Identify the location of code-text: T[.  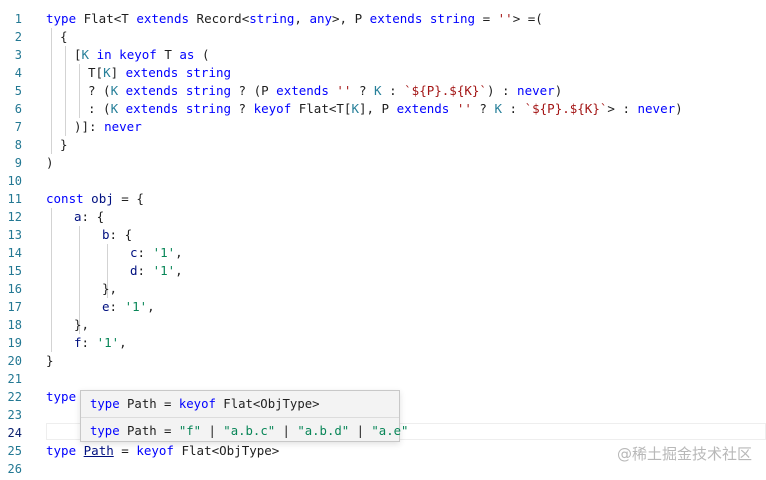
(96, 72).